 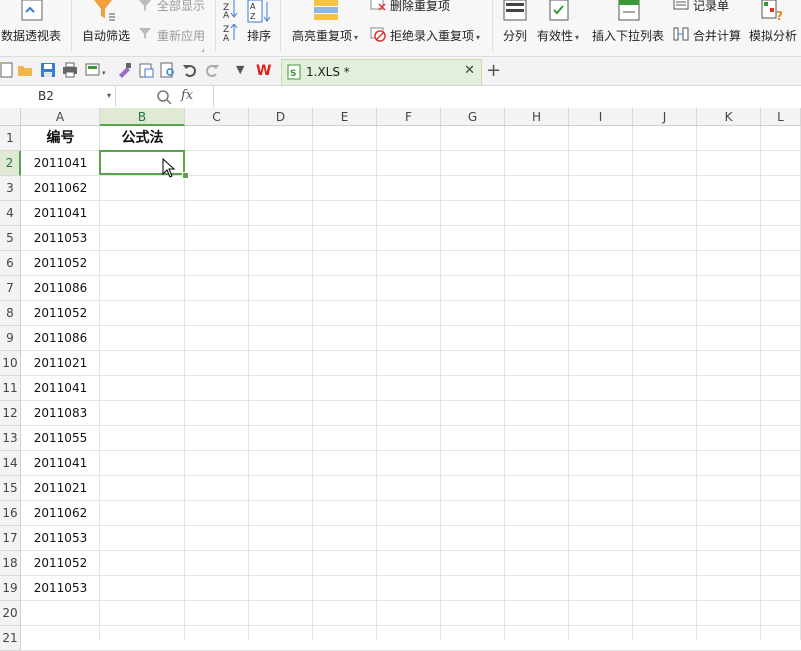 I want to click on record-sheet-button: 记录单, so click(x=711, y=7).